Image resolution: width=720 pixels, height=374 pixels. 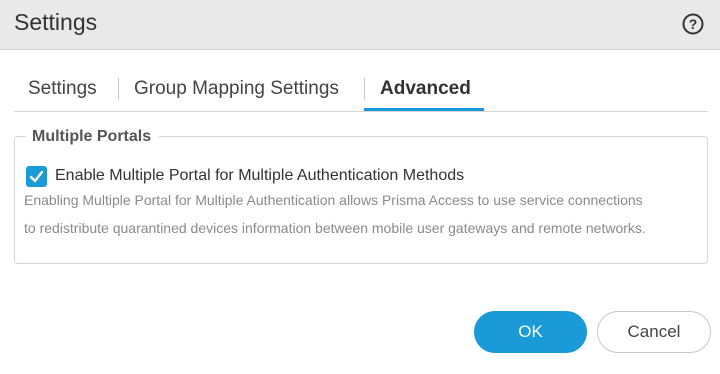 I want to click on tab-settings: Settings, so click(x=62, y=89).